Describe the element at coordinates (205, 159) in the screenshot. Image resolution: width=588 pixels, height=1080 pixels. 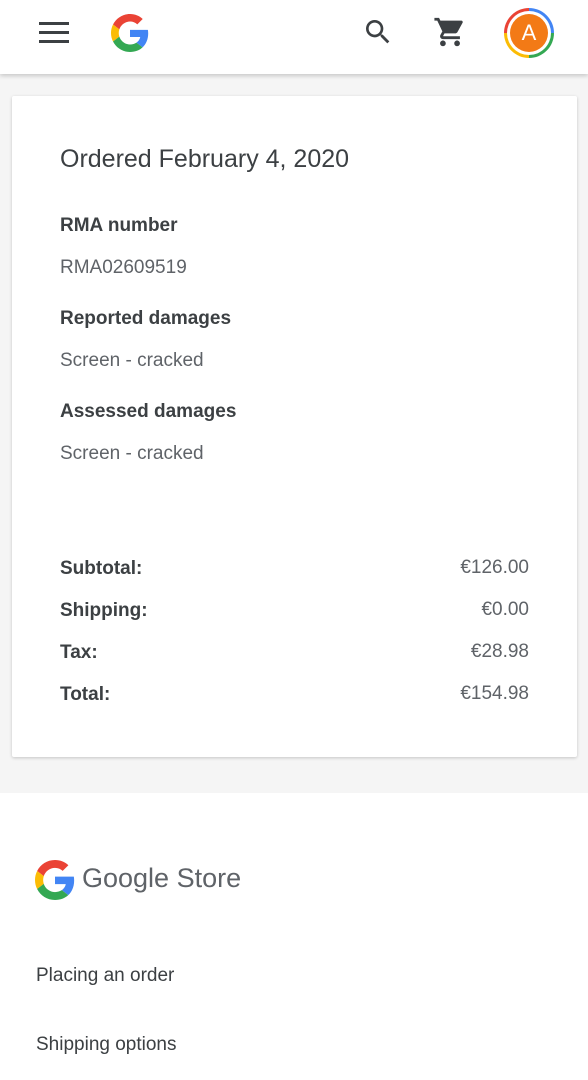
I see `order-date-title: Ordered February 4, 2020` at that location.